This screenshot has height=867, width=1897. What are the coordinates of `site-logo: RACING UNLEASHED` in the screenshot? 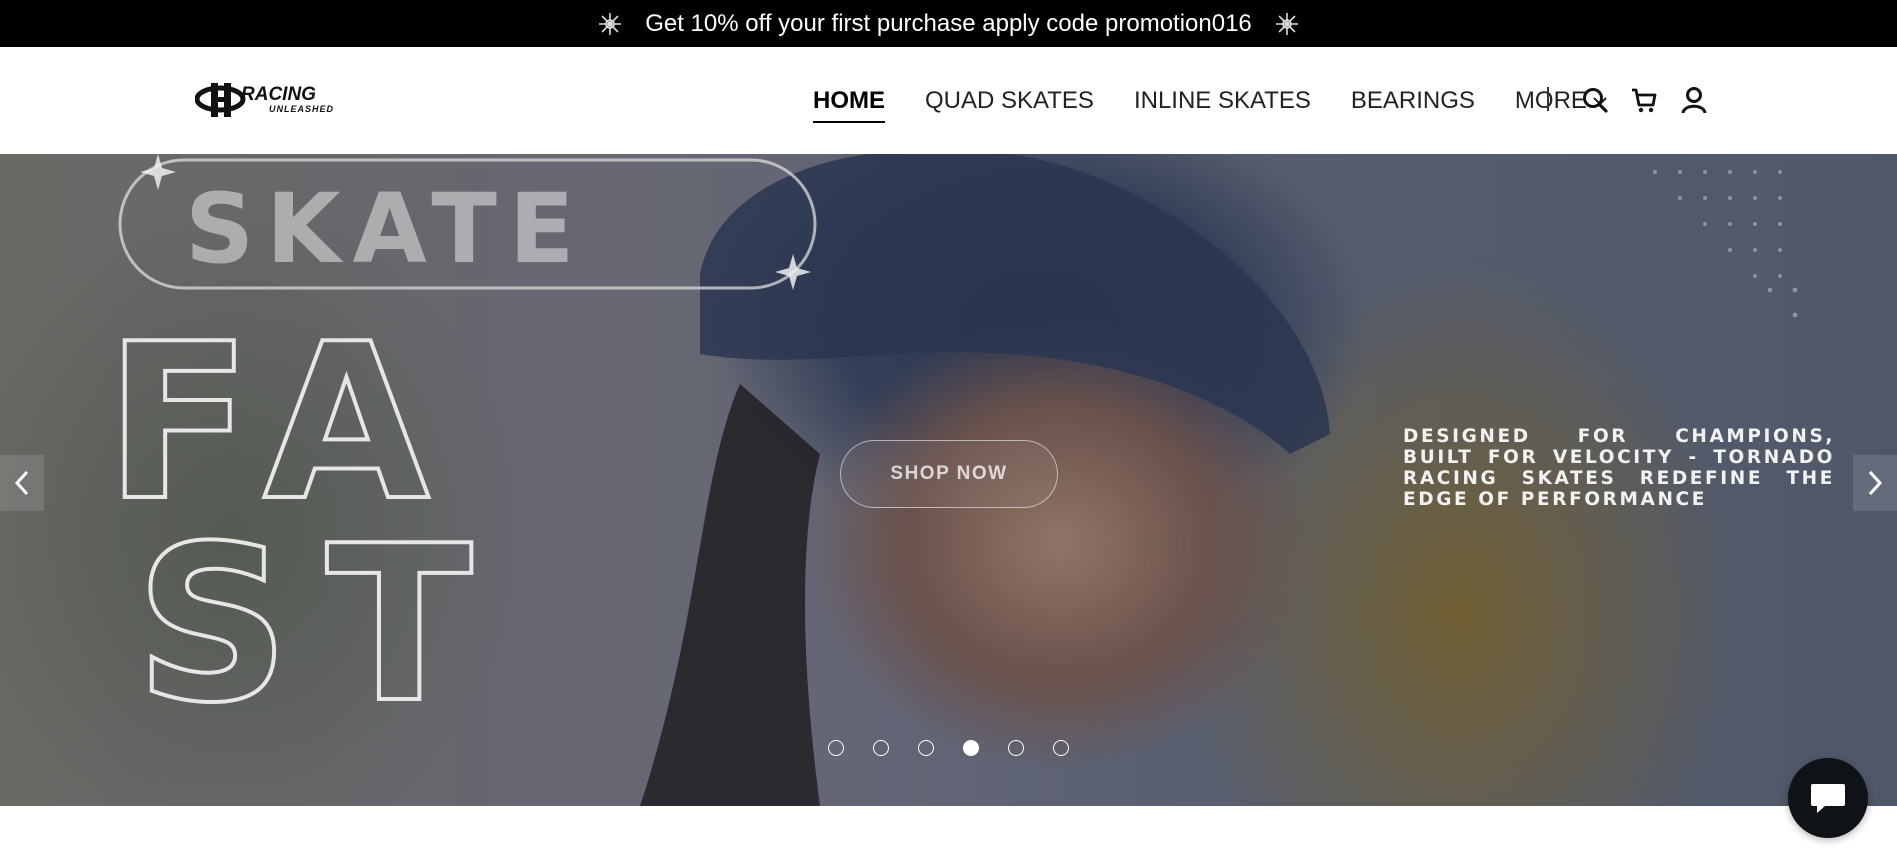 It's located at (272, 100).